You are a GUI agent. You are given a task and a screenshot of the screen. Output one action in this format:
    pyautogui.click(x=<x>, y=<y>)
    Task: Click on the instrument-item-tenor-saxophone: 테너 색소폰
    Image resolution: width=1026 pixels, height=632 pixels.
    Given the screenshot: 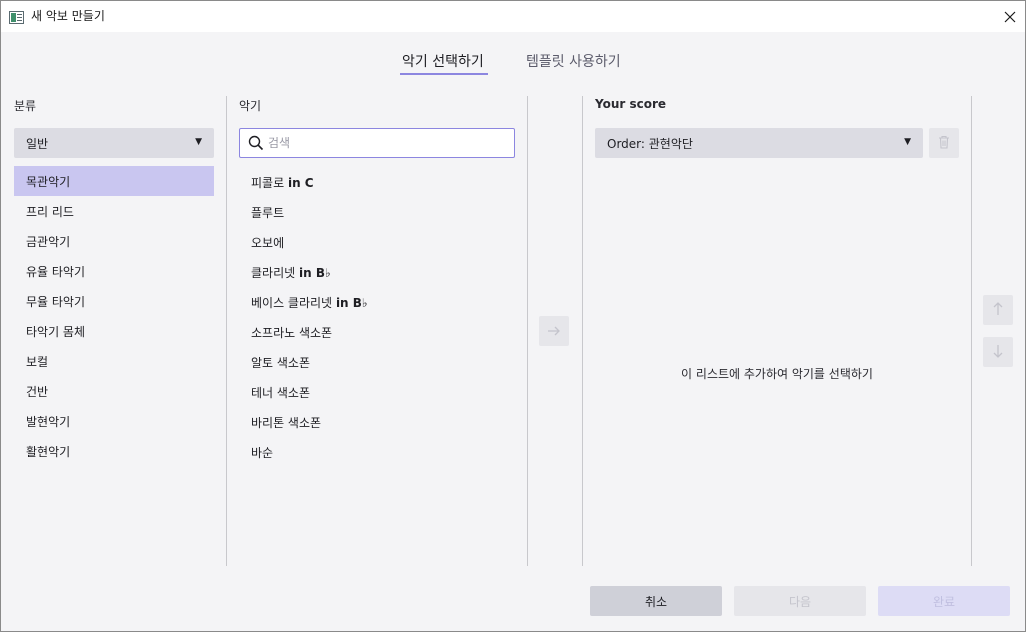 What is the action you would take?
    pyautogui.click(x=280, y=392)
    